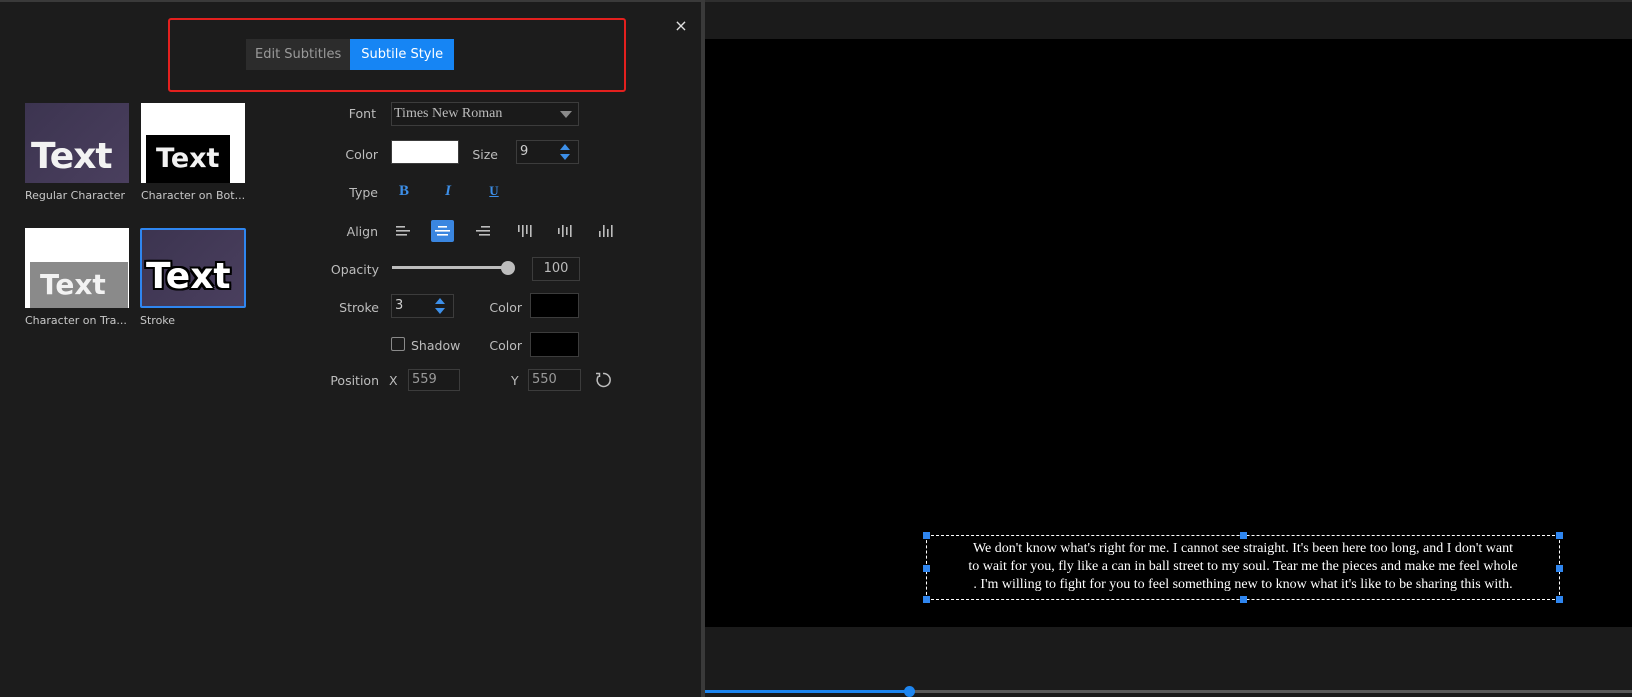 The width and height of the screenshot is (1632, 697). I want to click on opacity-label: Opacity, so click(354, 269).